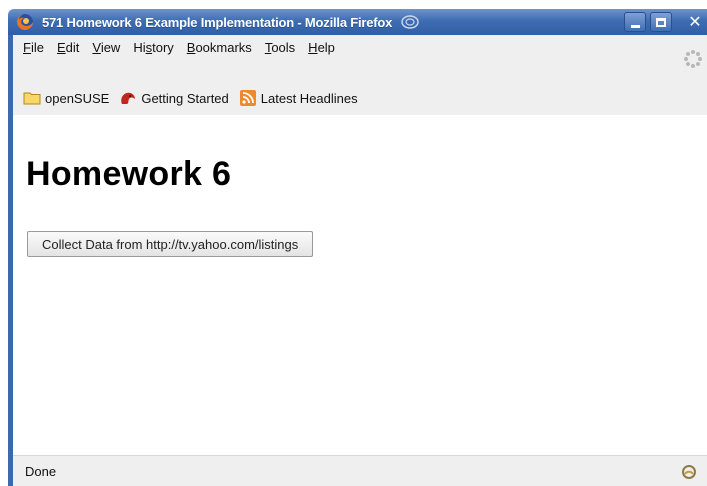 The image size is (707, 486). What do you see at coordinates (689, 472) in the screenshot?
I see `security-status-icon` at bounding box center [689, 472].